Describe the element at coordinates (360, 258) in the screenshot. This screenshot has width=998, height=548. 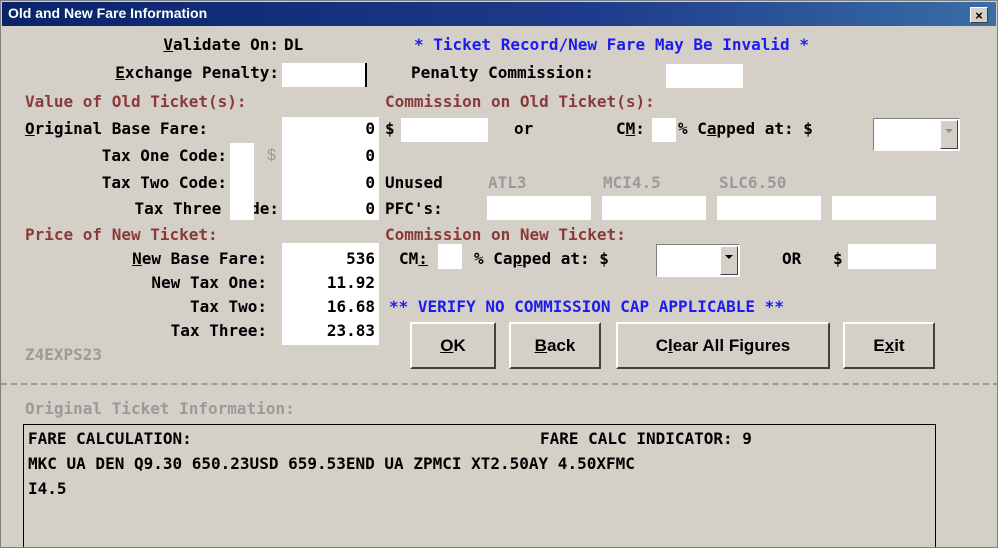
I see `new-base-fare-value: 536` at that location.